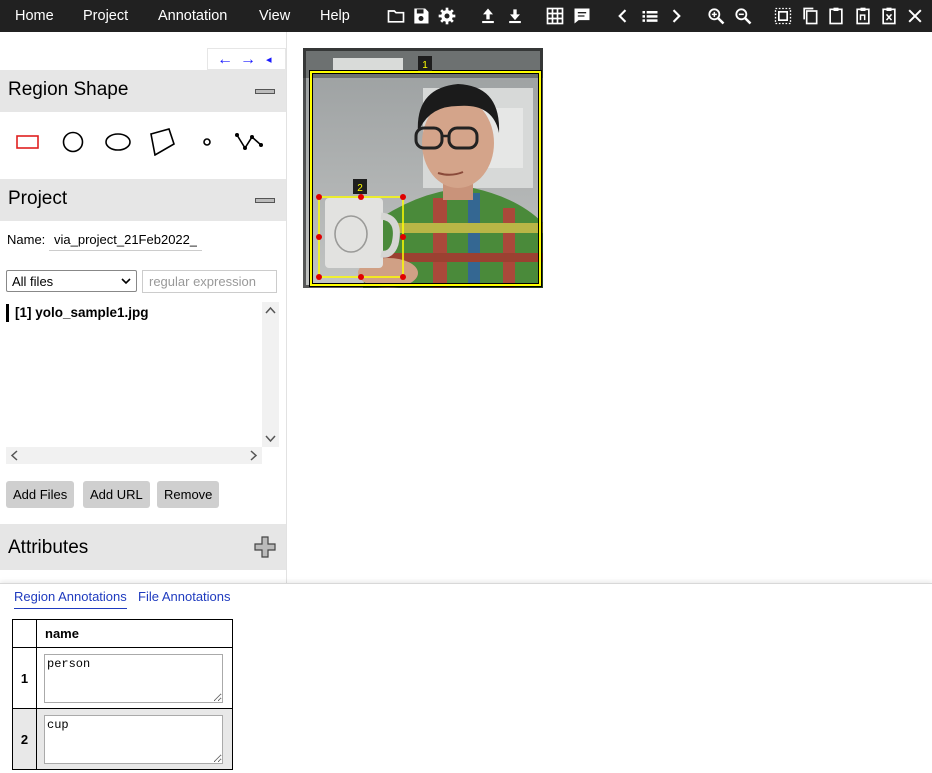  What do you see at coordinates (269, 60) in the screenshot?
I see `collapse-panel-icon: ◂` at bounding box center [269, 60].